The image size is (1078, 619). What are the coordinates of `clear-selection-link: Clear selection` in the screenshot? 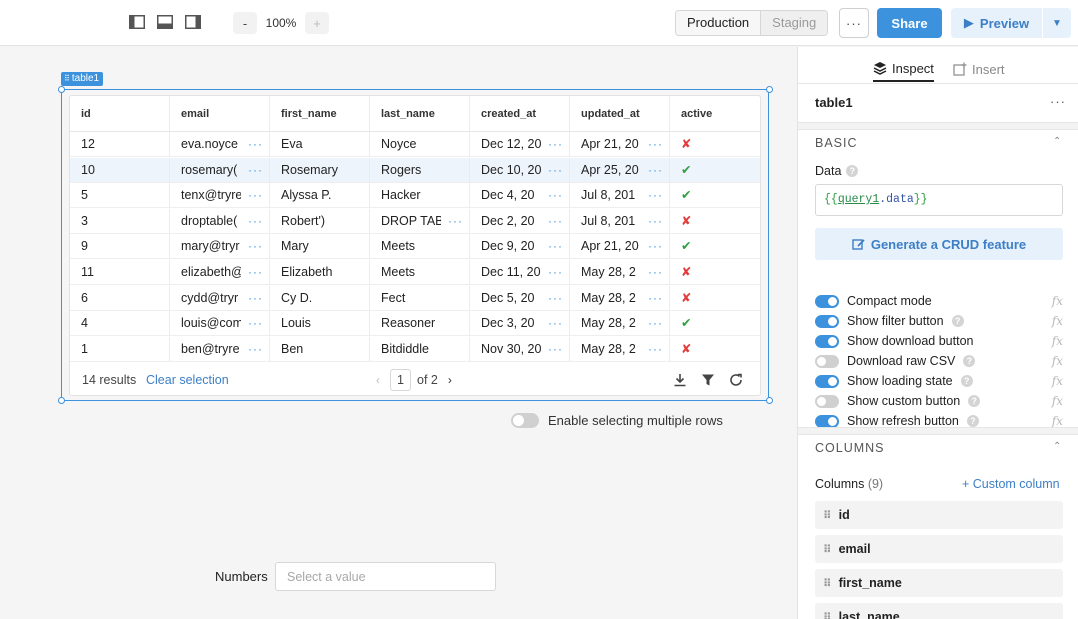 It's located at (187, 380).